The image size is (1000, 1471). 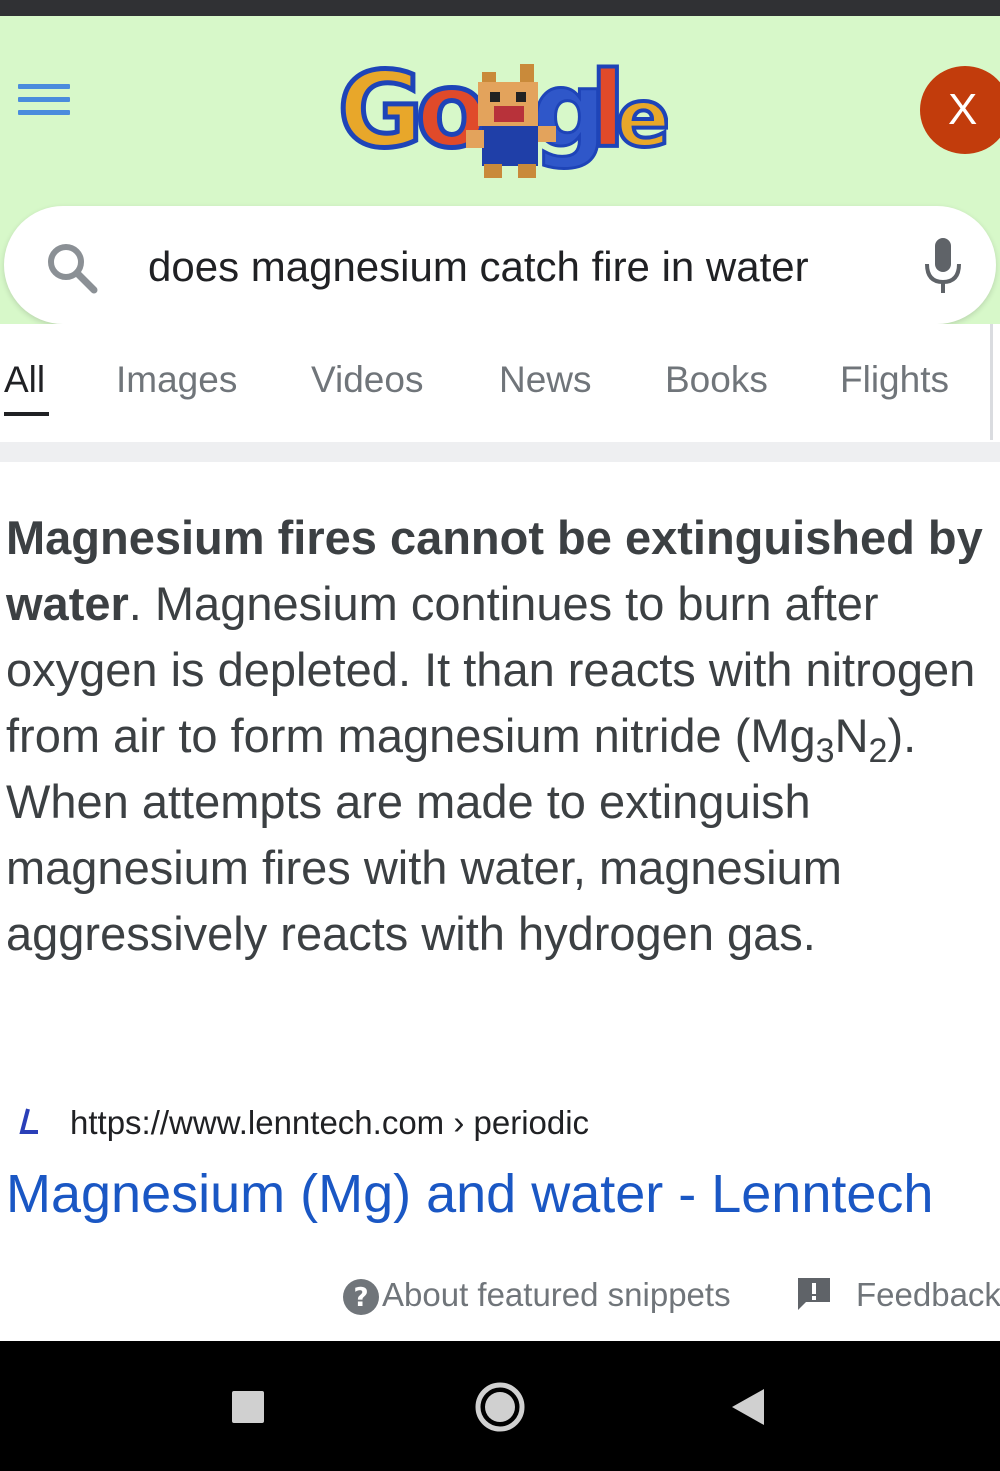 I want to click on section-divider, so click(x=500, y=452).